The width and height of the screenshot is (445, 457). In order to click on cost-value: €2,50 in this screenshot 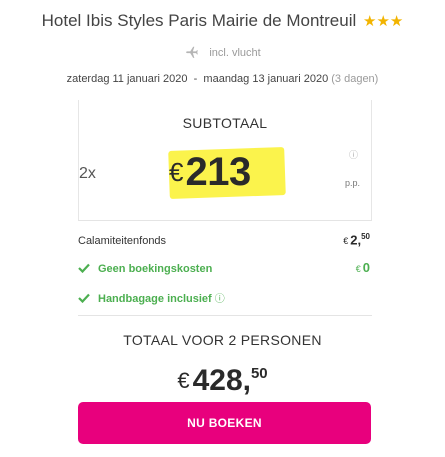, I will do `click(356, 240)`.